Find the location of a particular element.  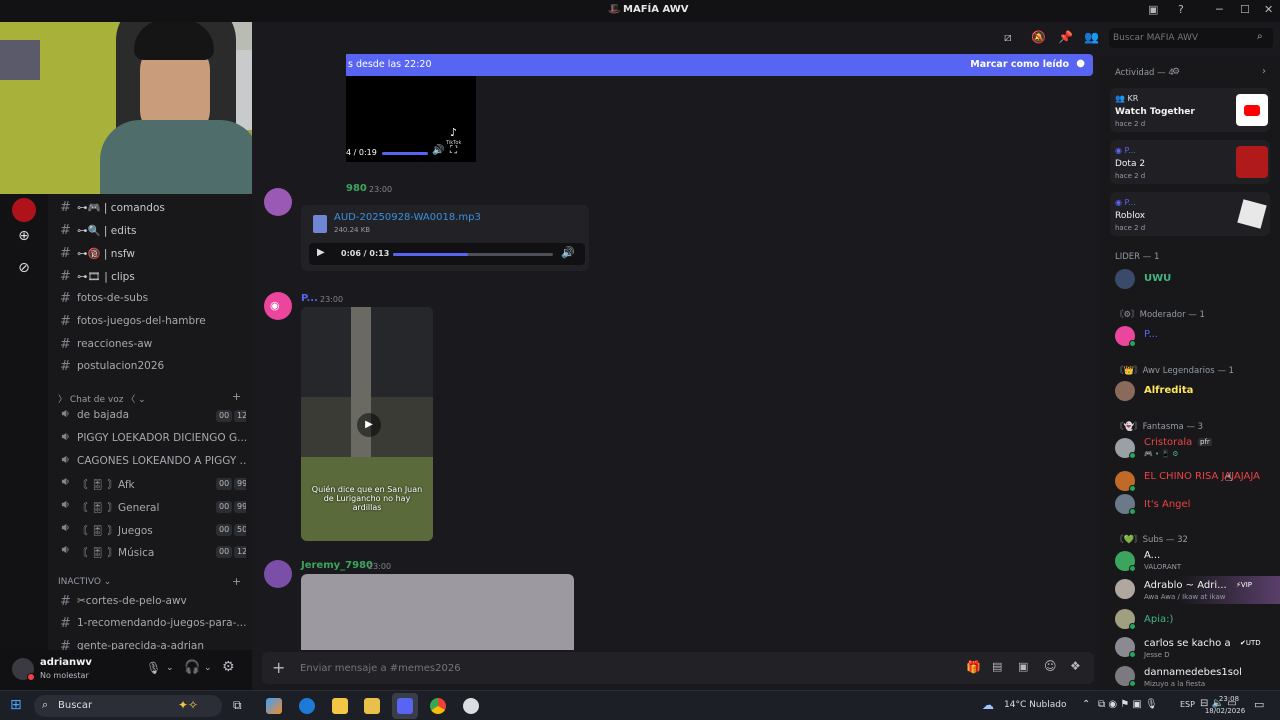

pin-icon: 📌 is located at coordinates (1065, 37).